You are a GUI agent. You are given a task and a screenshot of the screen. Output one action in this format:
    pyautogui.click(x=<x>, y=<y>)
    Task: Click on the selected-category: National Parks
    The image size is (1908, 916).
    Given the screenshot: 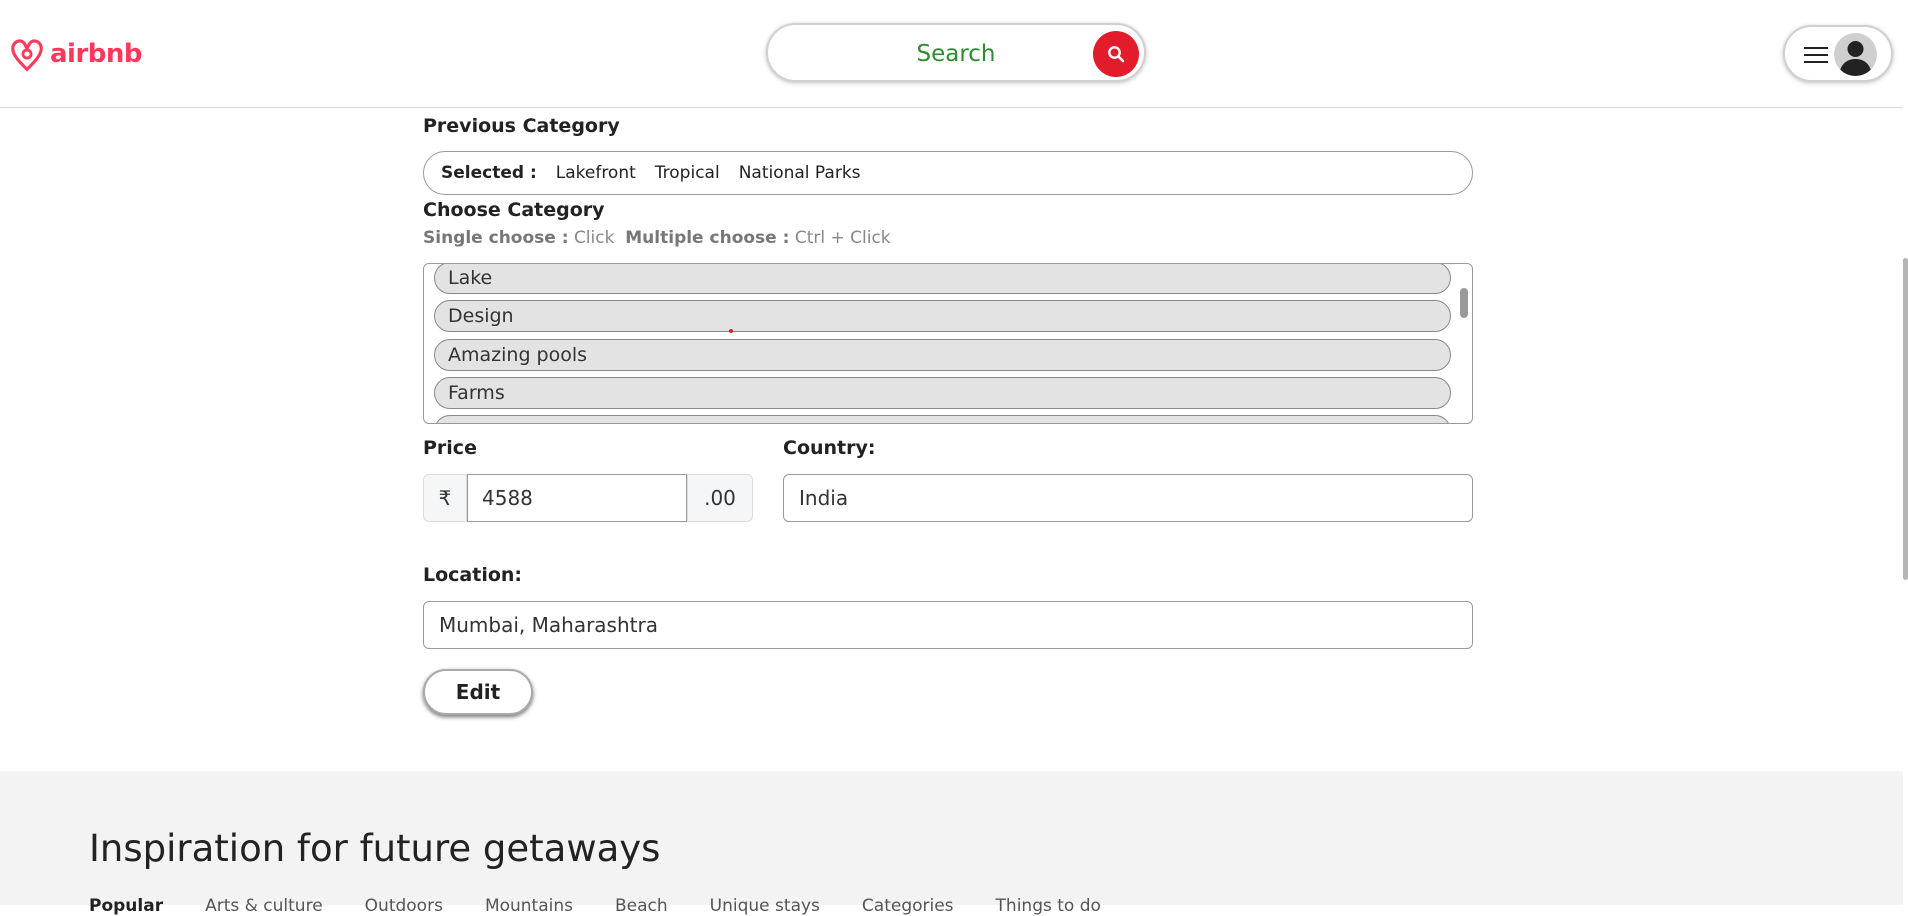 What is the action you would take?
    pyautogui.click(x=799, y=173)
    